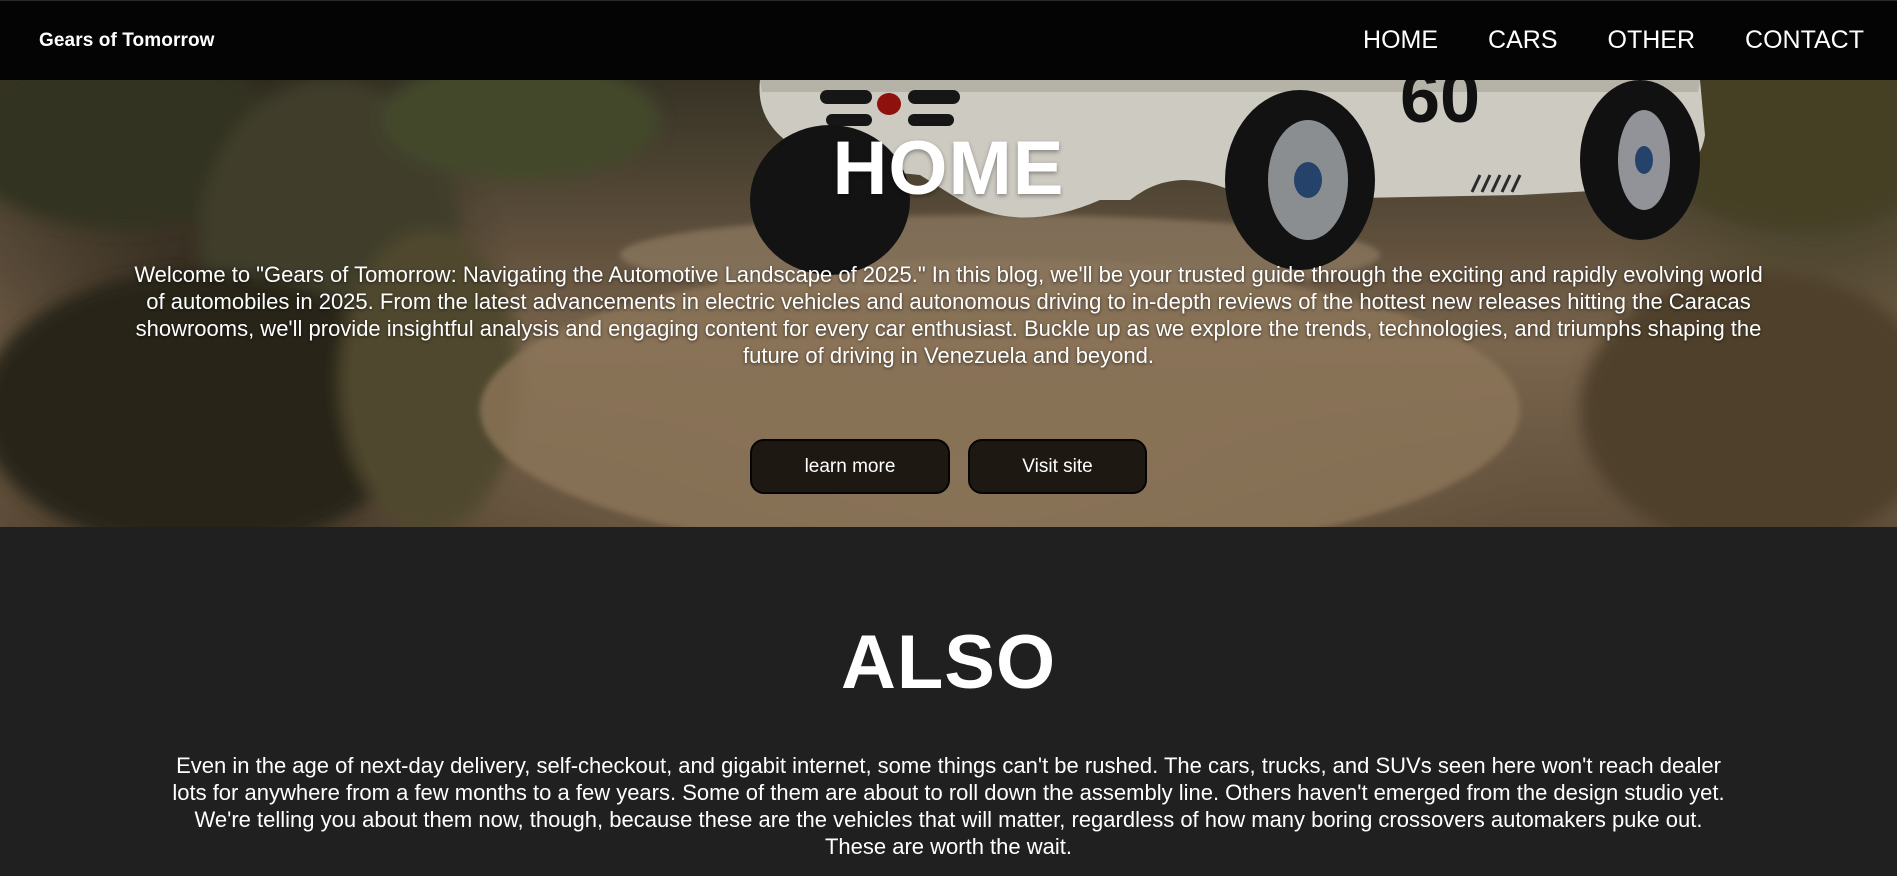 The width and height of the screenshot is (1897, 876). I want to click on main-nav: HOME CARS OTHER CONTACT, so click(1613, 40).